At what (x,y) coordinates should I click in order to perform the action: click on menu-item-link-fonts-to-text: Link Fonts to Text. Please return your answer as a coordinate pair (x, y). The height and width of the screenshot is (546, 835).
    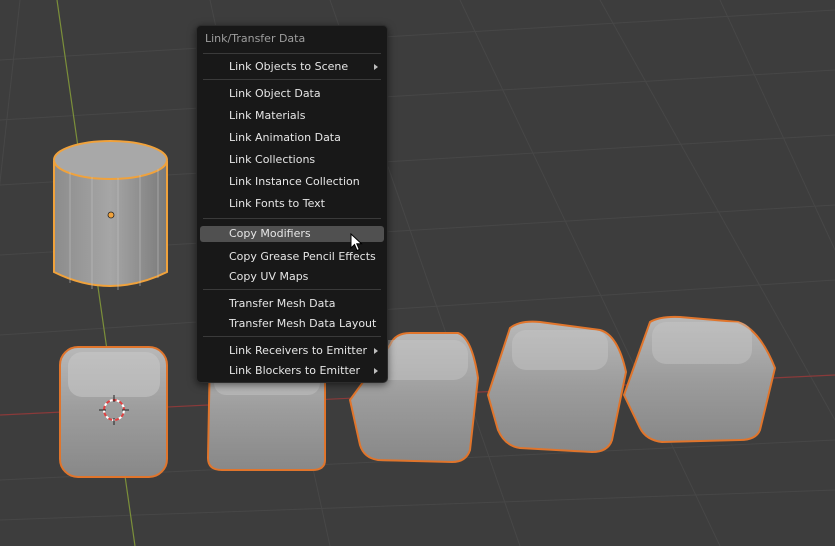
    Looking at the image, I should click on (292, 204).